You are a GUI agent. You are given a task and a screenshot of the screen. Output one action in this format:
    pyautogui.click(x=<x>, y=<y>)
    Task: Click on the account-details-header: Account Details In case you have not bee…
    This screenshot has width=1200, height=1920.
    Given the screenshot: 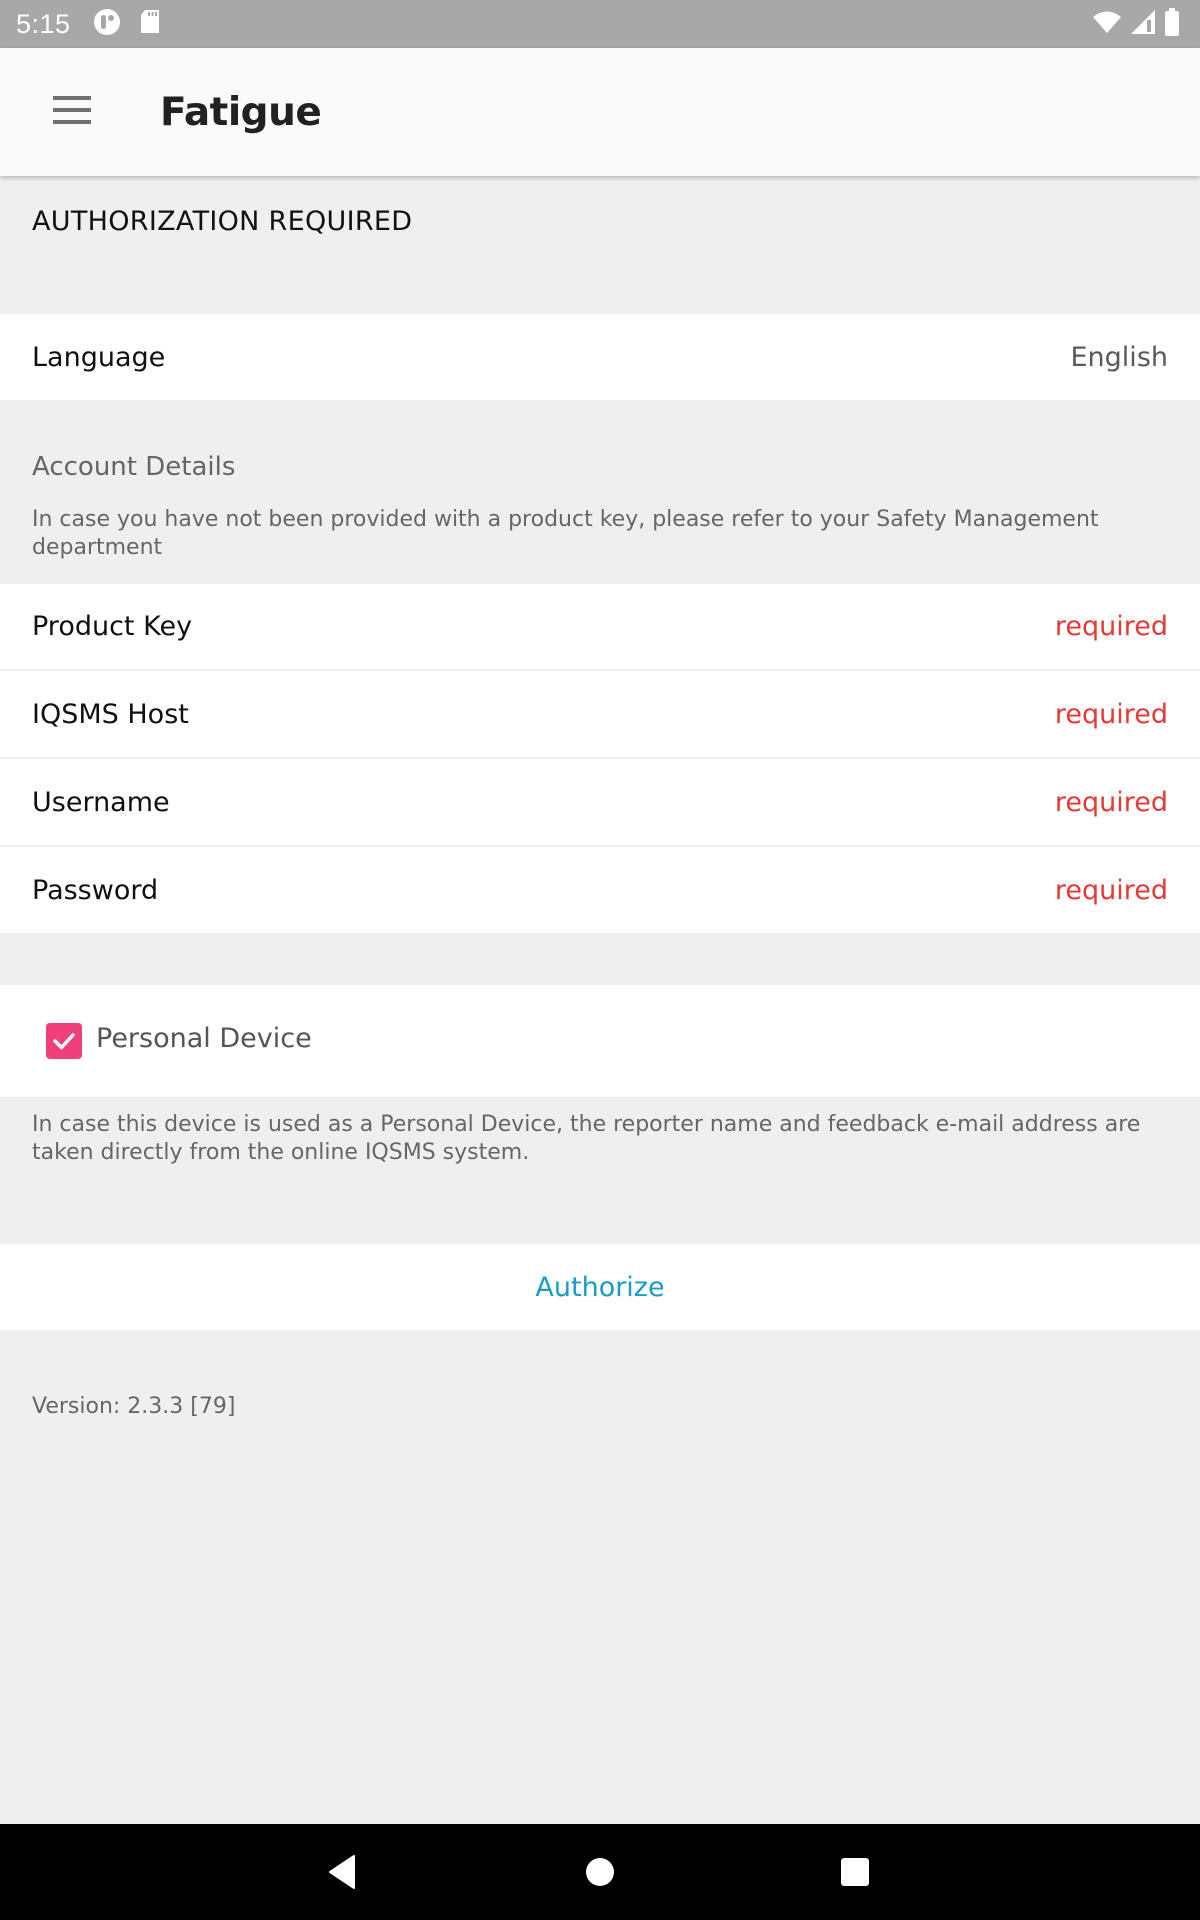 What is the action you would take?
    pyautogui.click(x=600, y=491)
    